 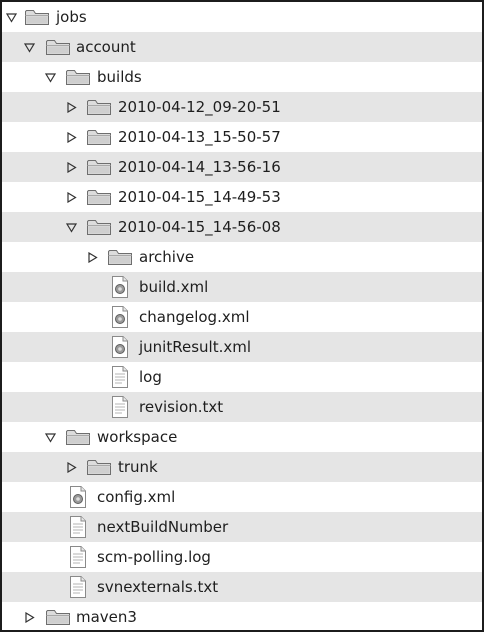 I want to click on tree-label: trunk, so click(x=138, y=467).